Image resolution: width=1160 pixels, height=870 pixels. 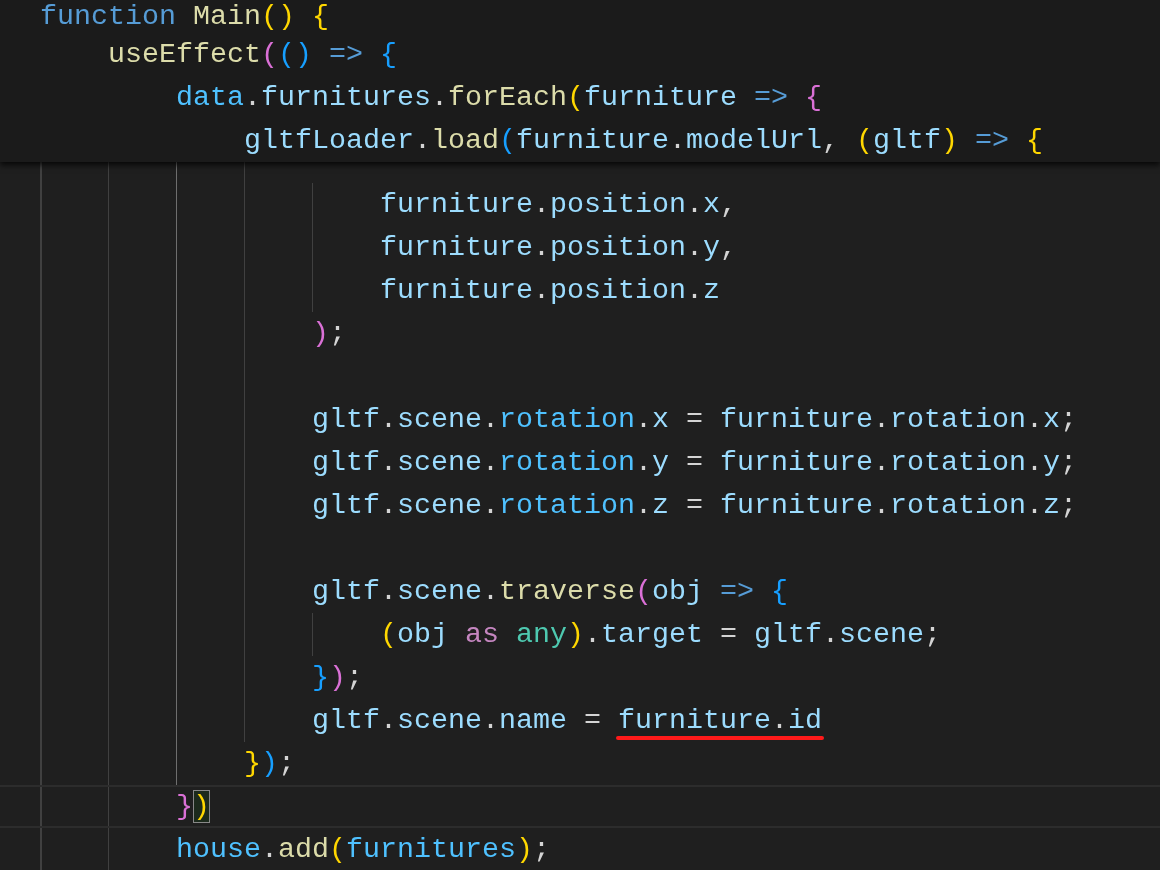 I want to click on code-line: furniture.position.y,, so click(x=558, y=248).